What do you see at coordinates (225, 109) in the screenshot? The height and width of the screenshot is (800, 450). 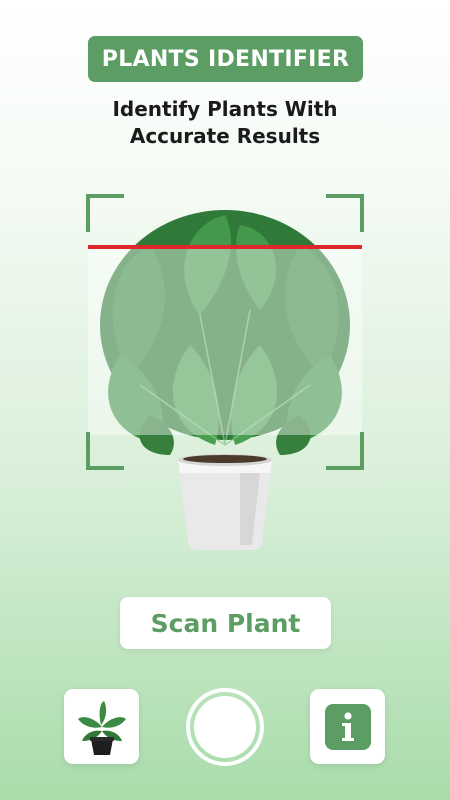 I see `subtitle-line-1: Identify Plants With` at bounding box center [225, 109].